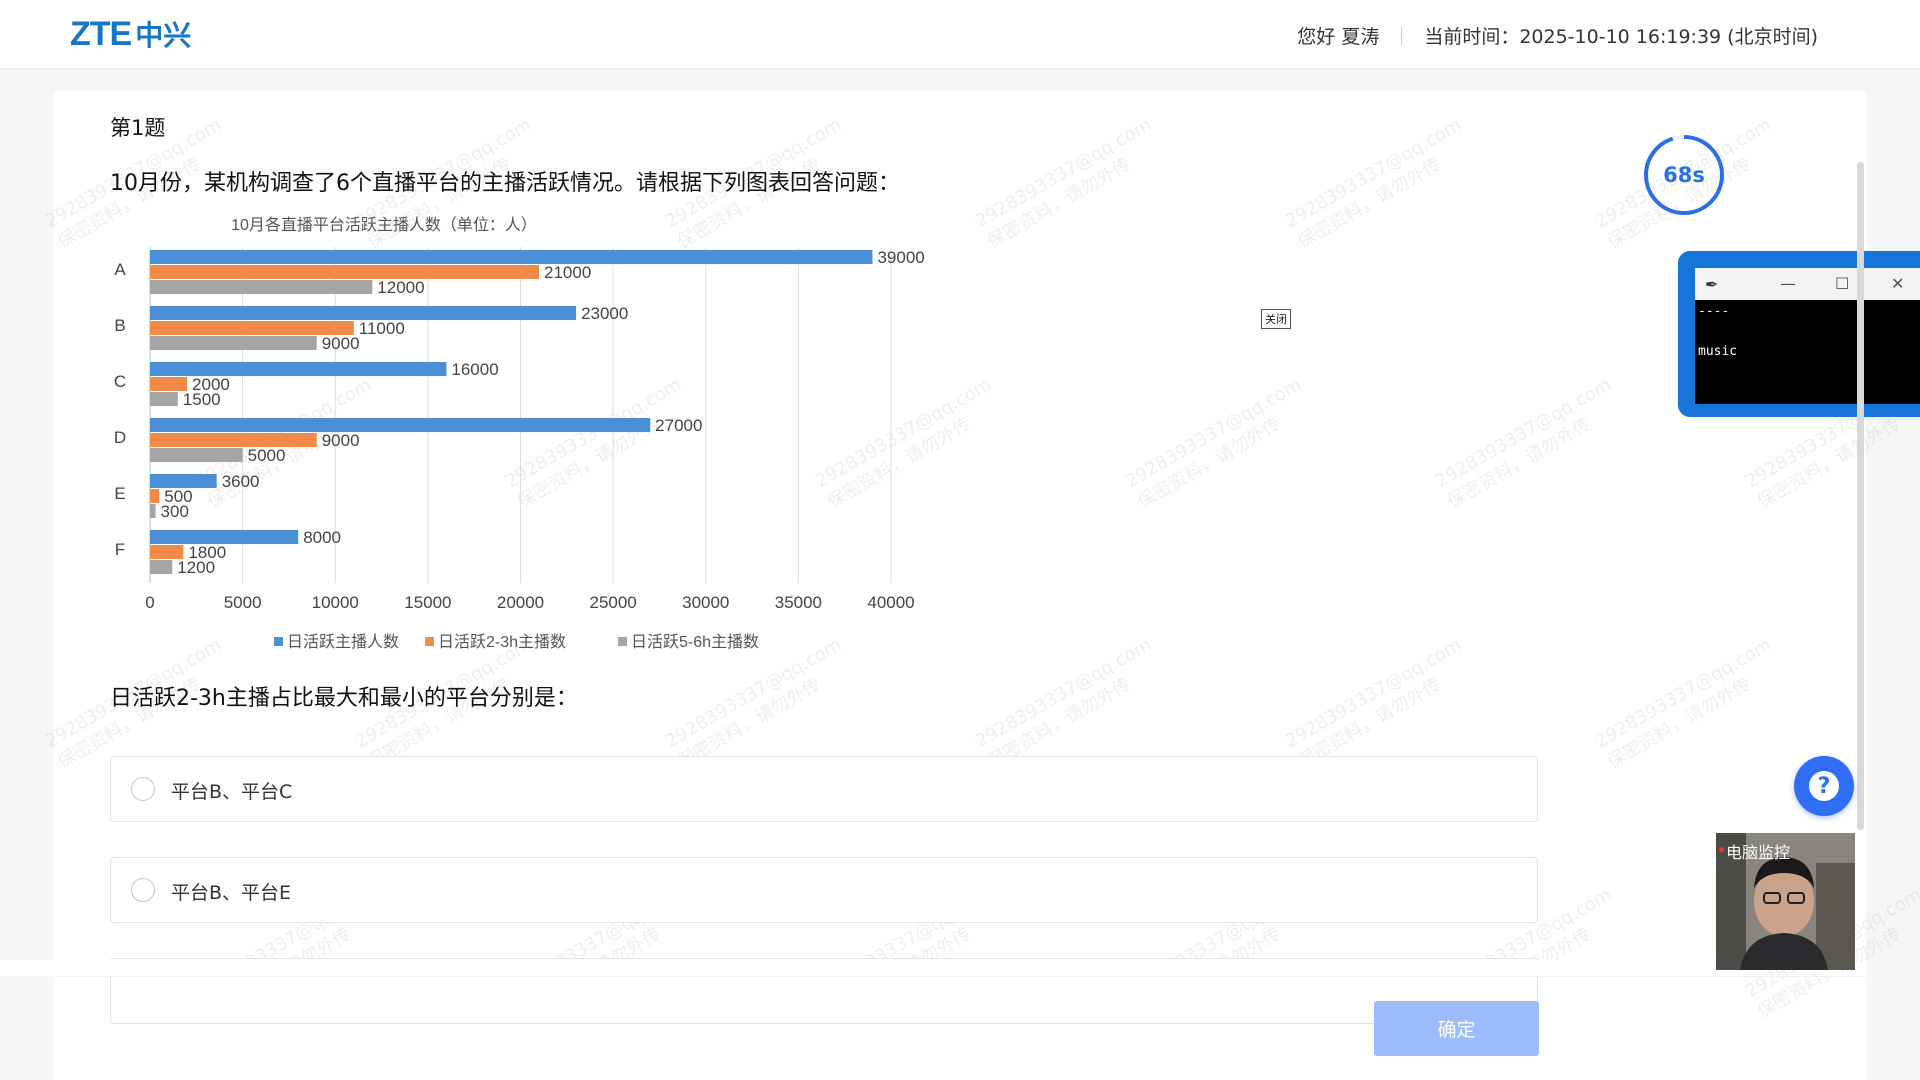 Image resolution: width=1920 pixels, height=1080 pixels. I want to click on header-info: 您好 夏涛 当前时间：2025-10-10 16:19:39 (北京时间), so click(1557, 35).